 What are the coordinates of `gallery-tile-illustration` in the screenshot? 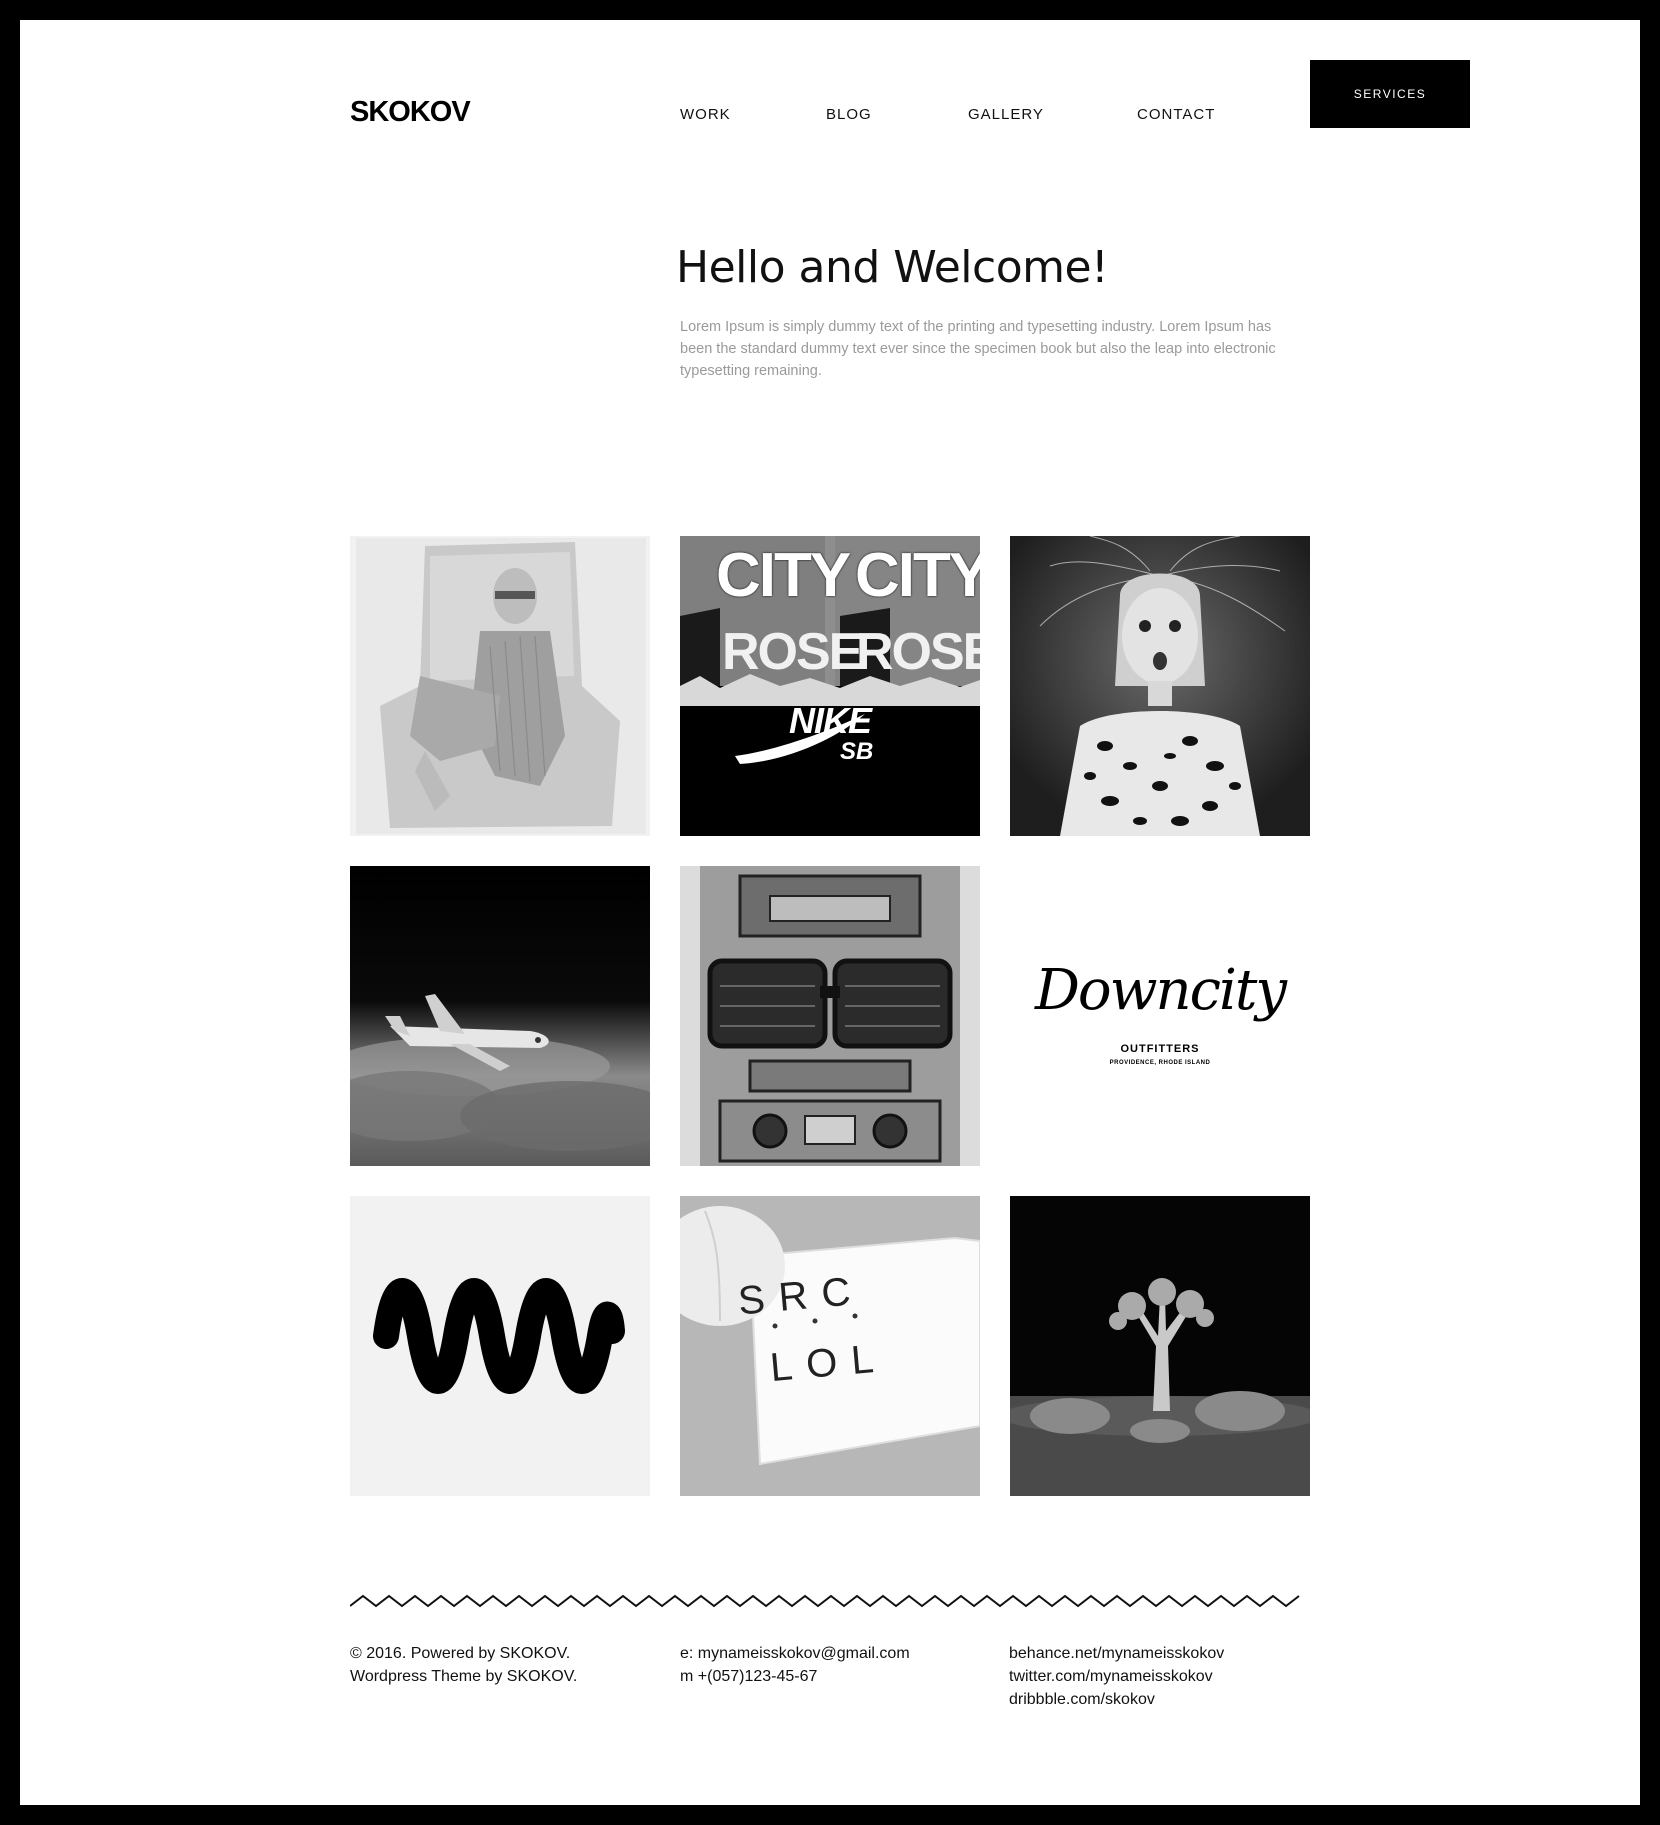 It's located at (500, 686).